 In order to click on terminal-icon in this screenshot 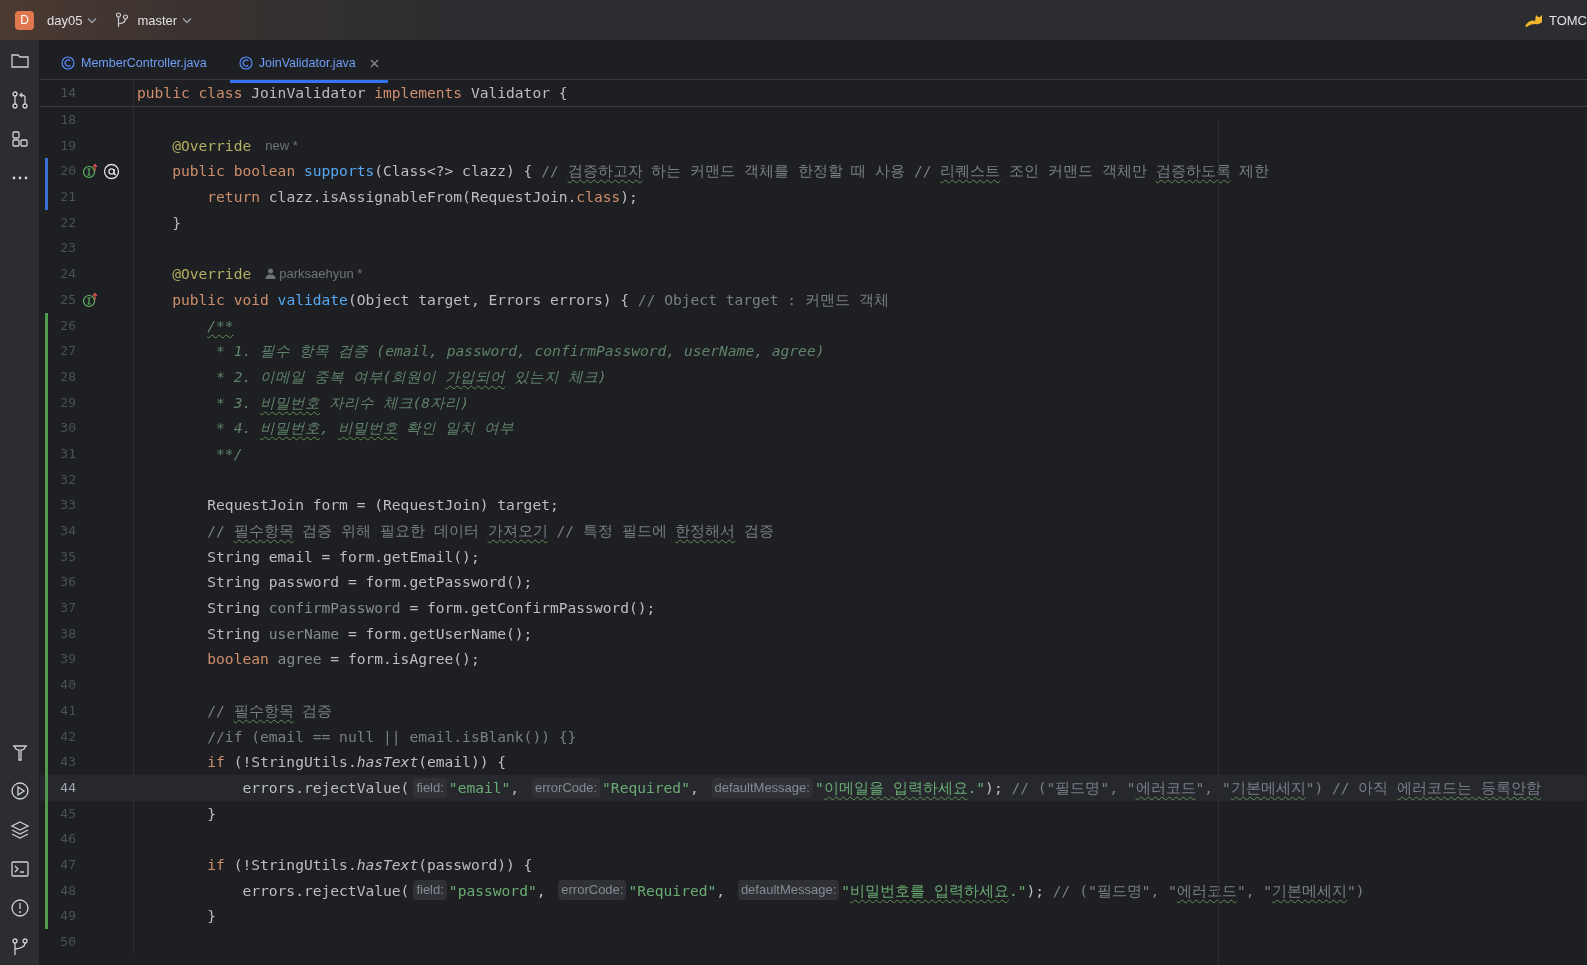, I will do `click(19, 869)`.